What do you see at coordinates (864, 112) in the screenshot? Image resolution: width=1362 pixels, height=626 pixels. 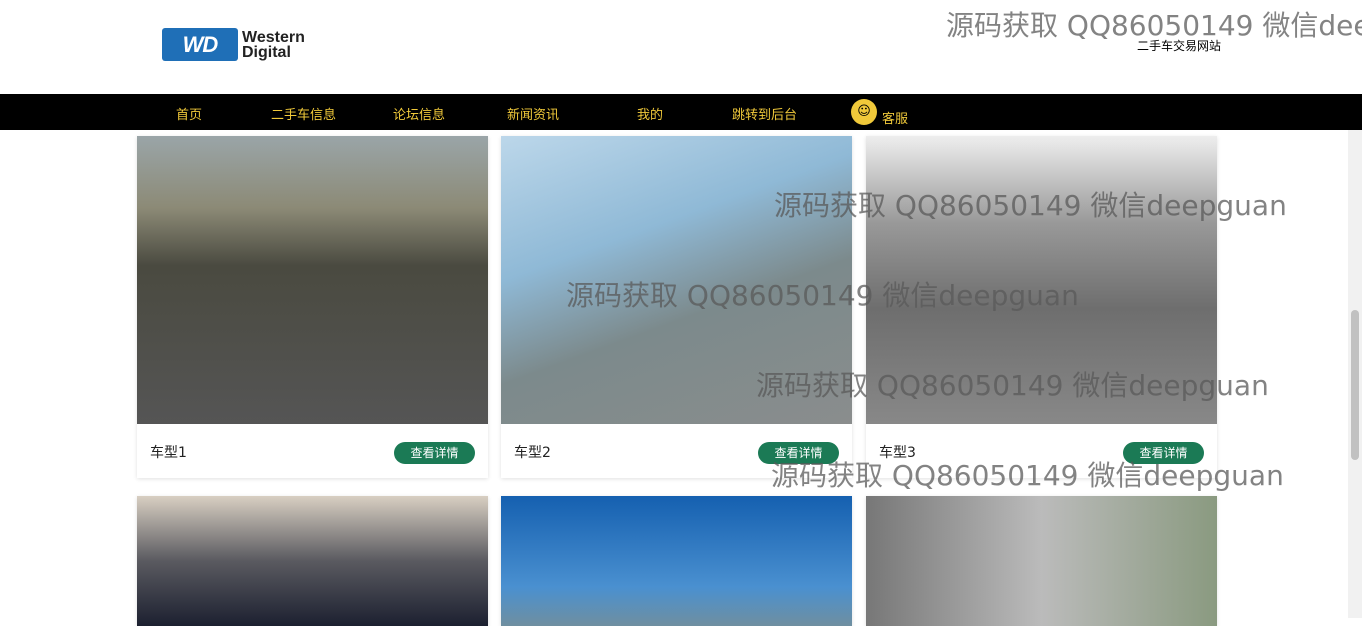 I see `customer-service-icon: ☺` at bounding box center [864, 112].